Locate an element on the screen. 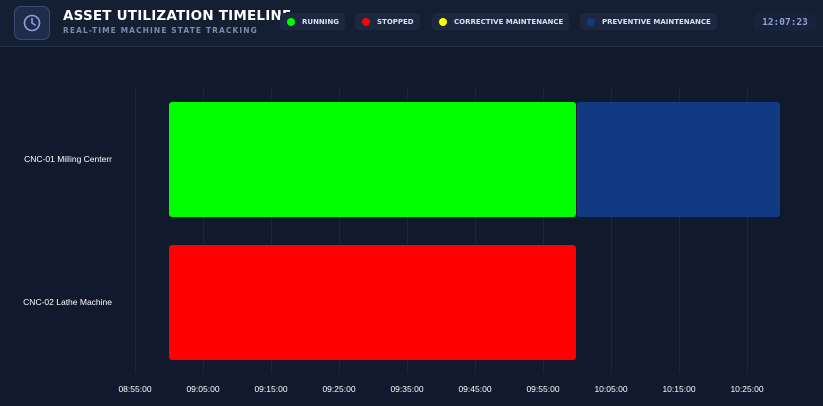  legend-dot-preventive is located at coordinates (591, 21).